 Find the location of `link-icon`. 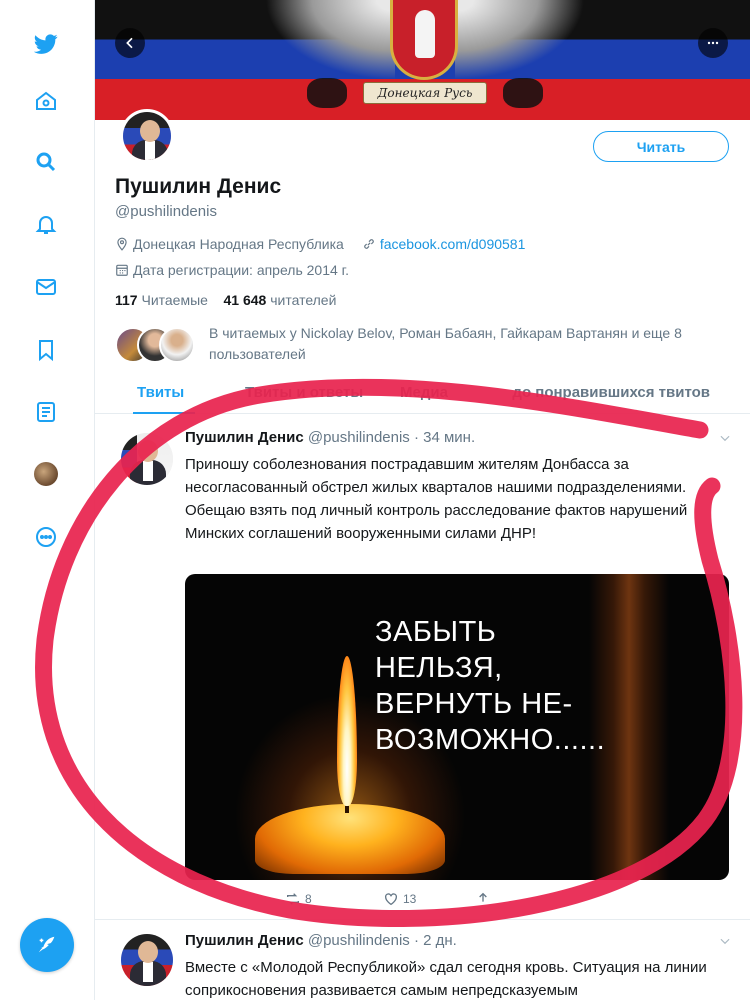

link-icon is located at coordinates (369, 244).